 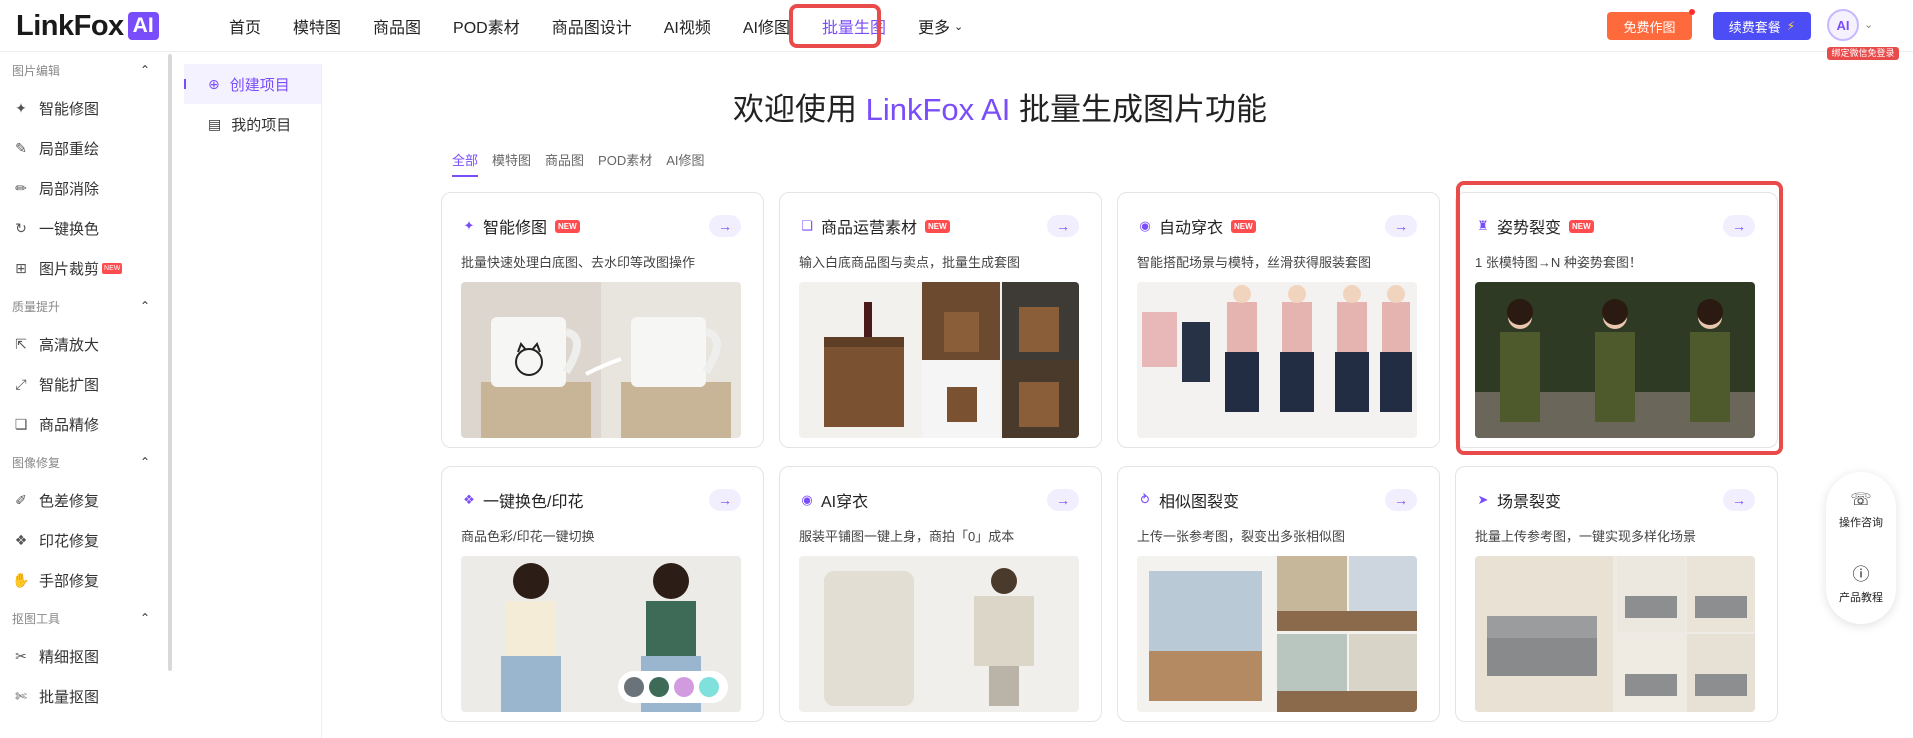 I want to click on sidebar-item-fine-cutout: ✂ 精细抠图, so click(x=92, y=656).